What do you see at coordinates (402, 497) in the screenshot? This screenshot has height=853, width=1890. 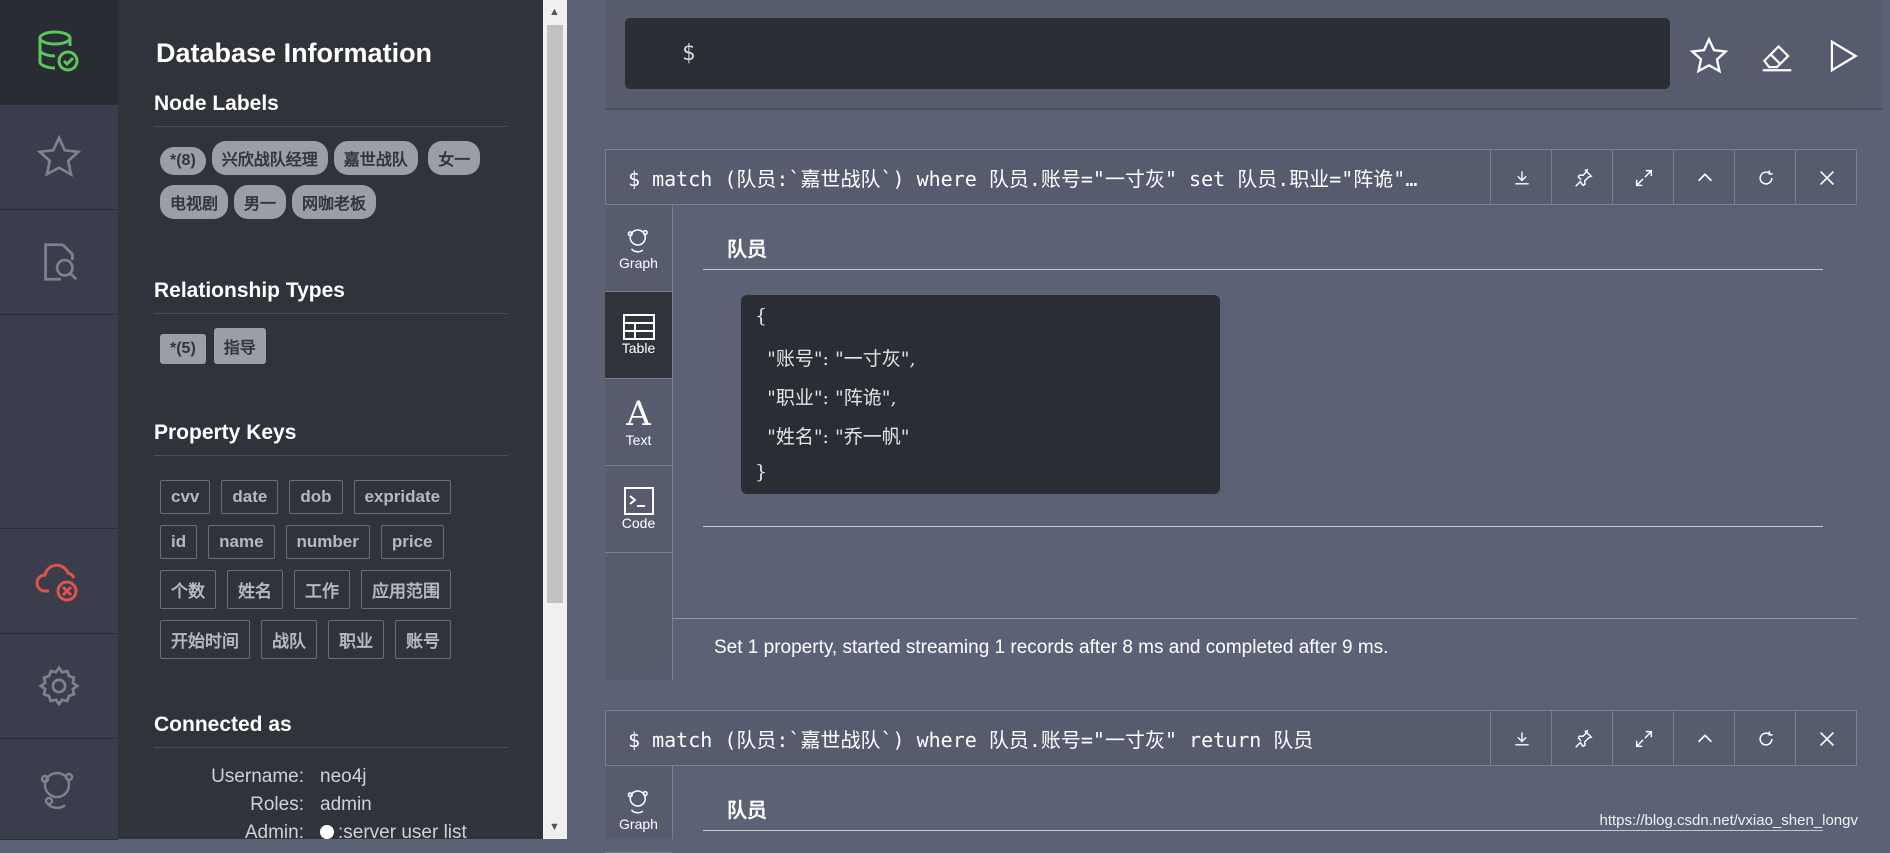 I see `property-key-tag: expridate` at bounding box center [402, 497].